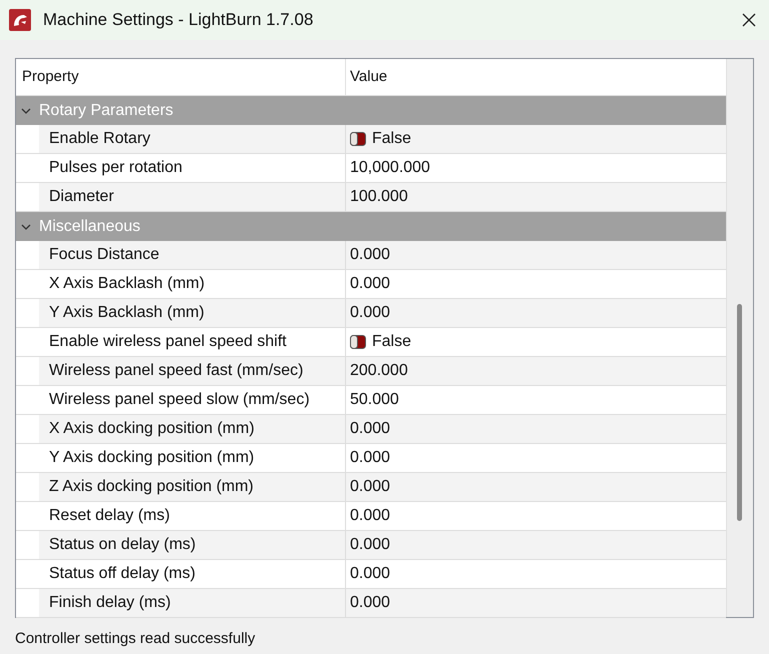  What do you see at coordinates (536, 371) in the screenshot?
I see `value-cell: 200.000` at bounding box center [536, 371].